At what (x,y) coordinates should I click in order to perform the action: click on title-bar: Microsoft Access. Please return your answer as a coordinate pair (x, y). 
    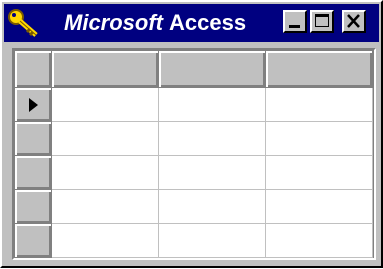
    Looking at the image, I should click on (191, 23).